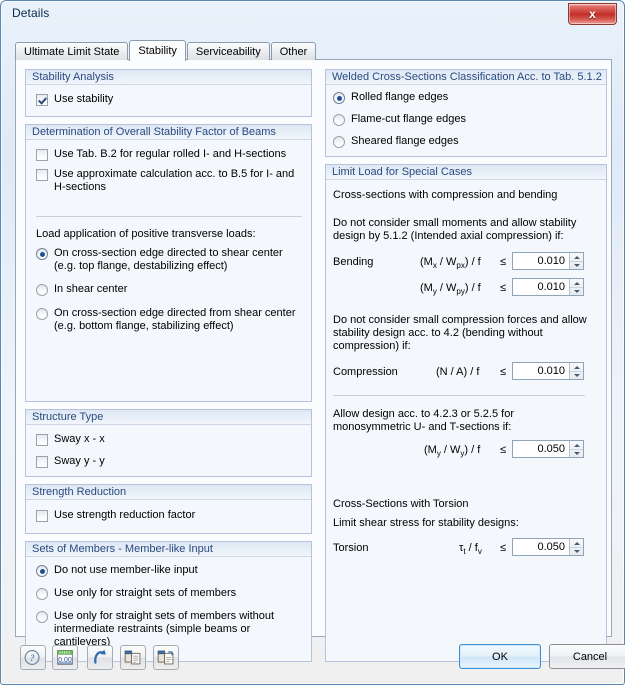  Describe the element at coordinates (166, 570) in the screenshot. I see `radio-do-not-use-member-like-input: Do not use member-like input` at that location.